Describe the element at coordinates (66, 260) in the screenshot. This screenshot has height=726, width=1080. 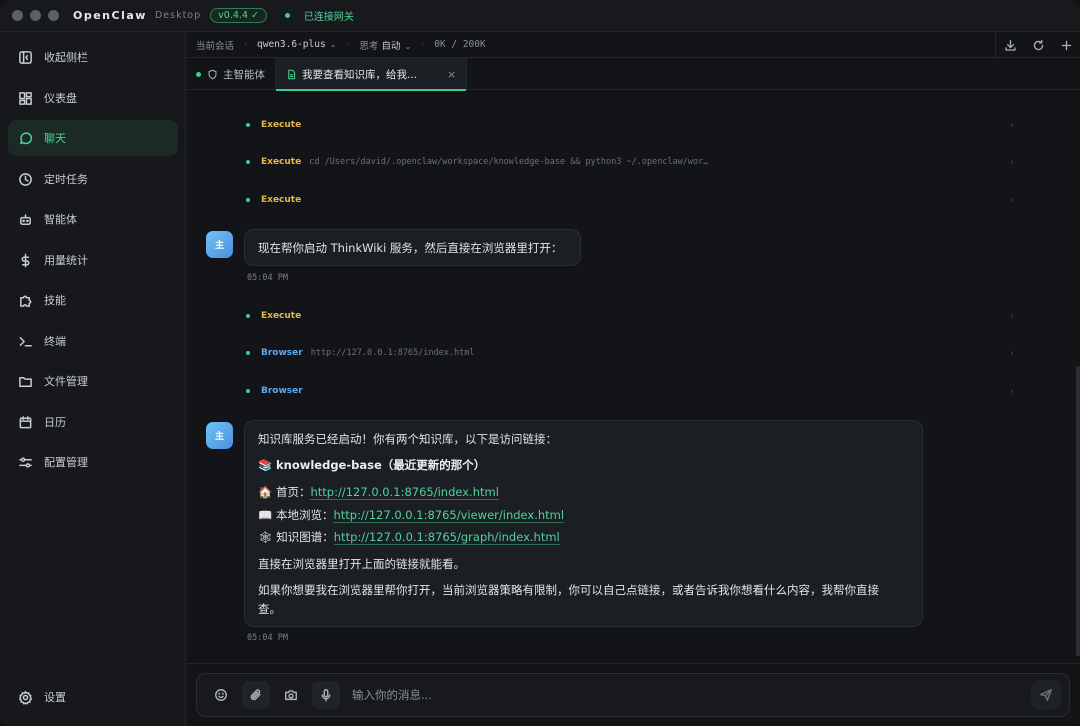
I see `sidebar-item-label: 用量统计` at that location.